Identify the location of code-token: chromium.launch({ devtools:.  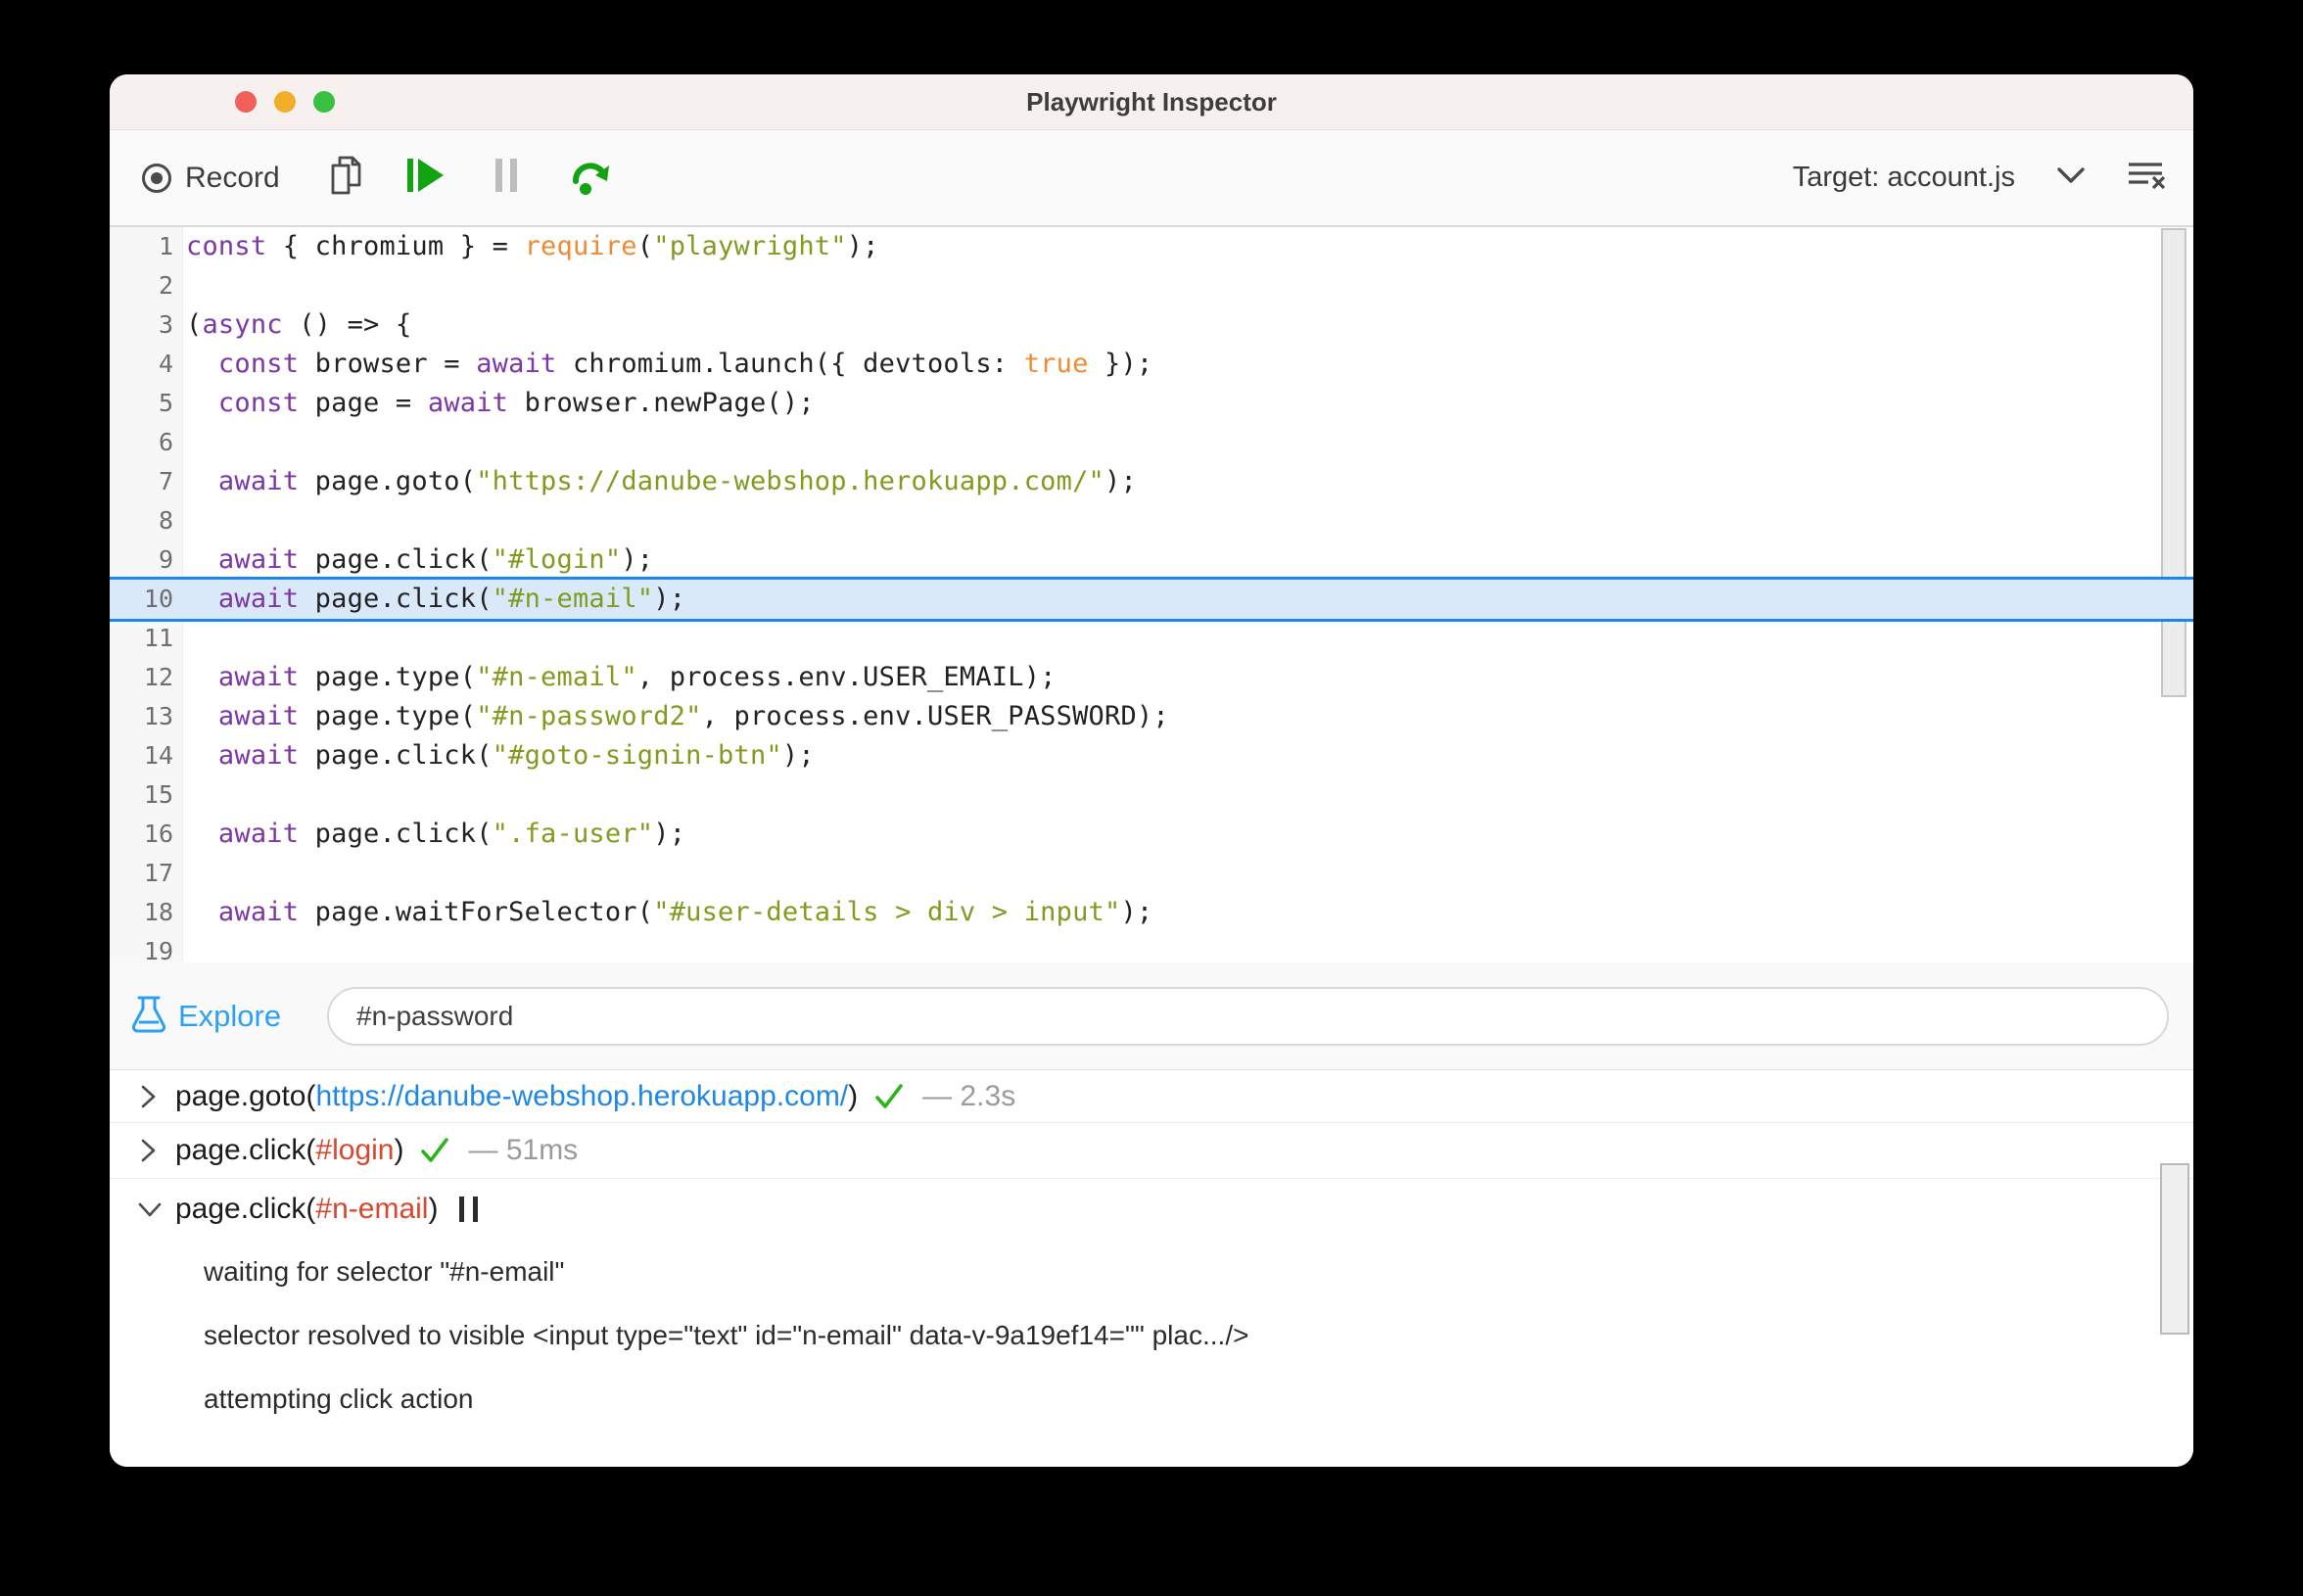
(790, 364).